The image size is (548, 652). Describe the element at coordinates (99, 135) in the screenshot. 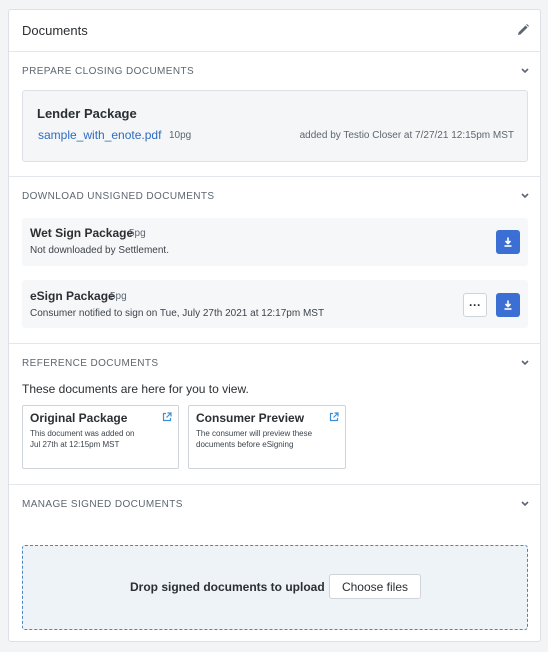

I see `file-link: sample_with_enote.pdf` at that location.